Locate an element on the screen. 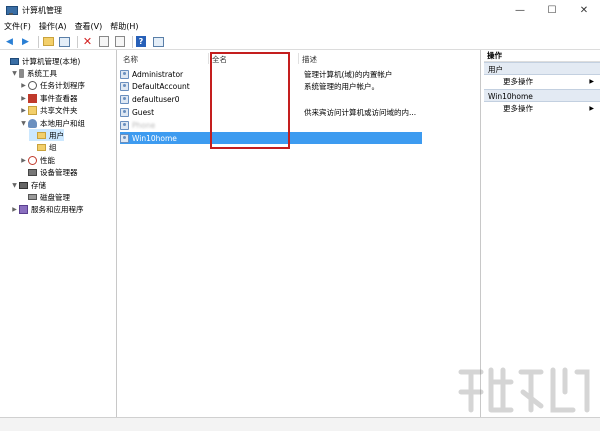  delete-icon: ✕ is located at coordinates (87, 41).